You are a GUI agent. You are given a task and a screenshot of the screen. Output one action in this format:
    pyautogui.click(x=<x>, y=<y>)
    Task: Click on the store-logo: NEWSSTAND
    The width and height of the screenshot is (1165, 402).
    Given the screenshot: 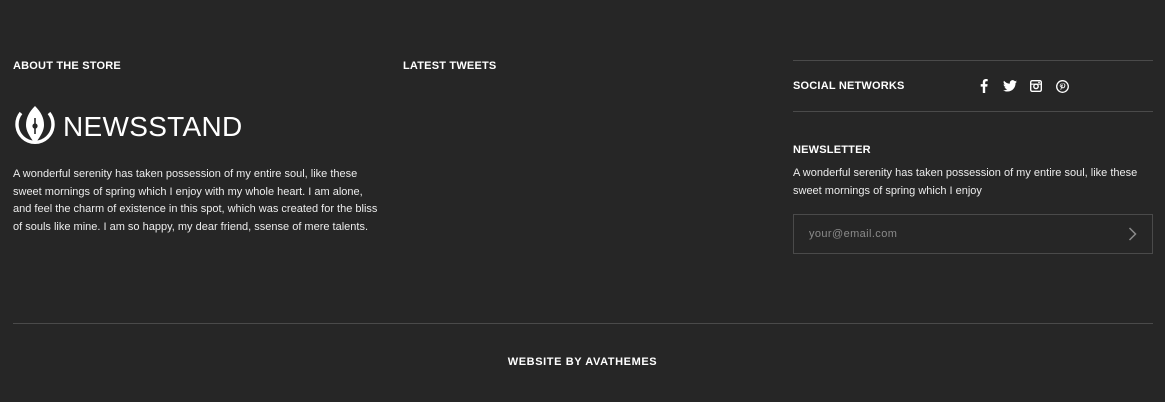 What is the action you would take?
    pyautogui.click(x=198, y=127)
    